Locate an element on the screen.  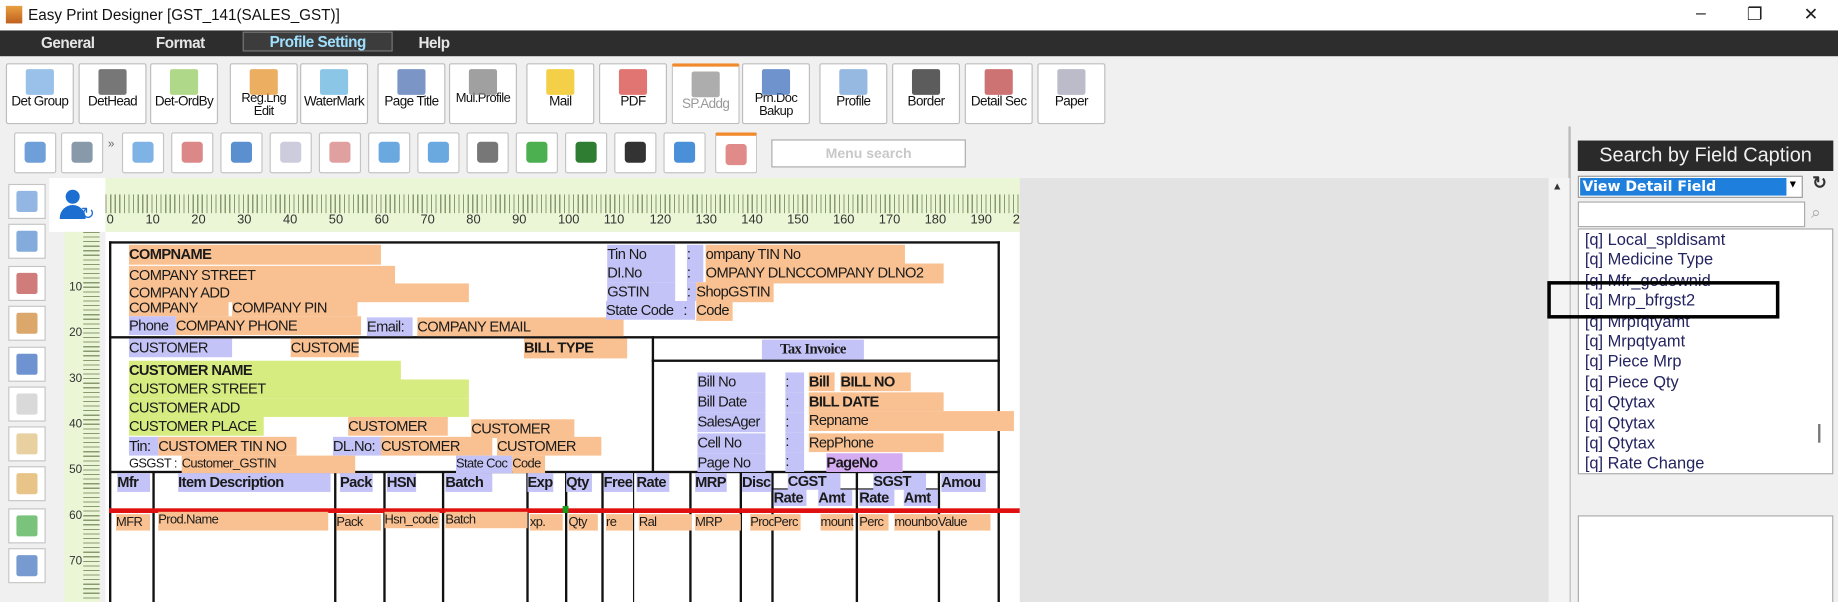
report-field: Cell No is located at coordinates (731, 443).